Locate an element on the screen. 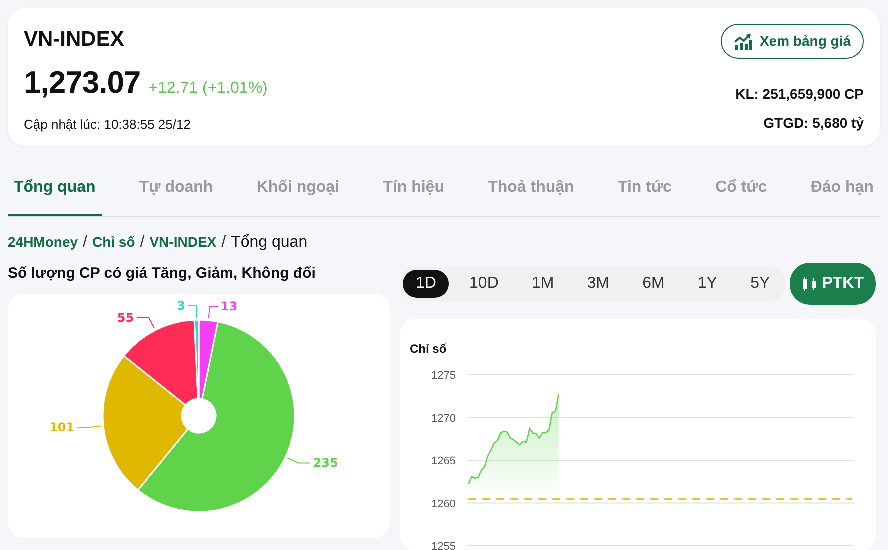  data-label: 3 is located at coordinates (181, 305).